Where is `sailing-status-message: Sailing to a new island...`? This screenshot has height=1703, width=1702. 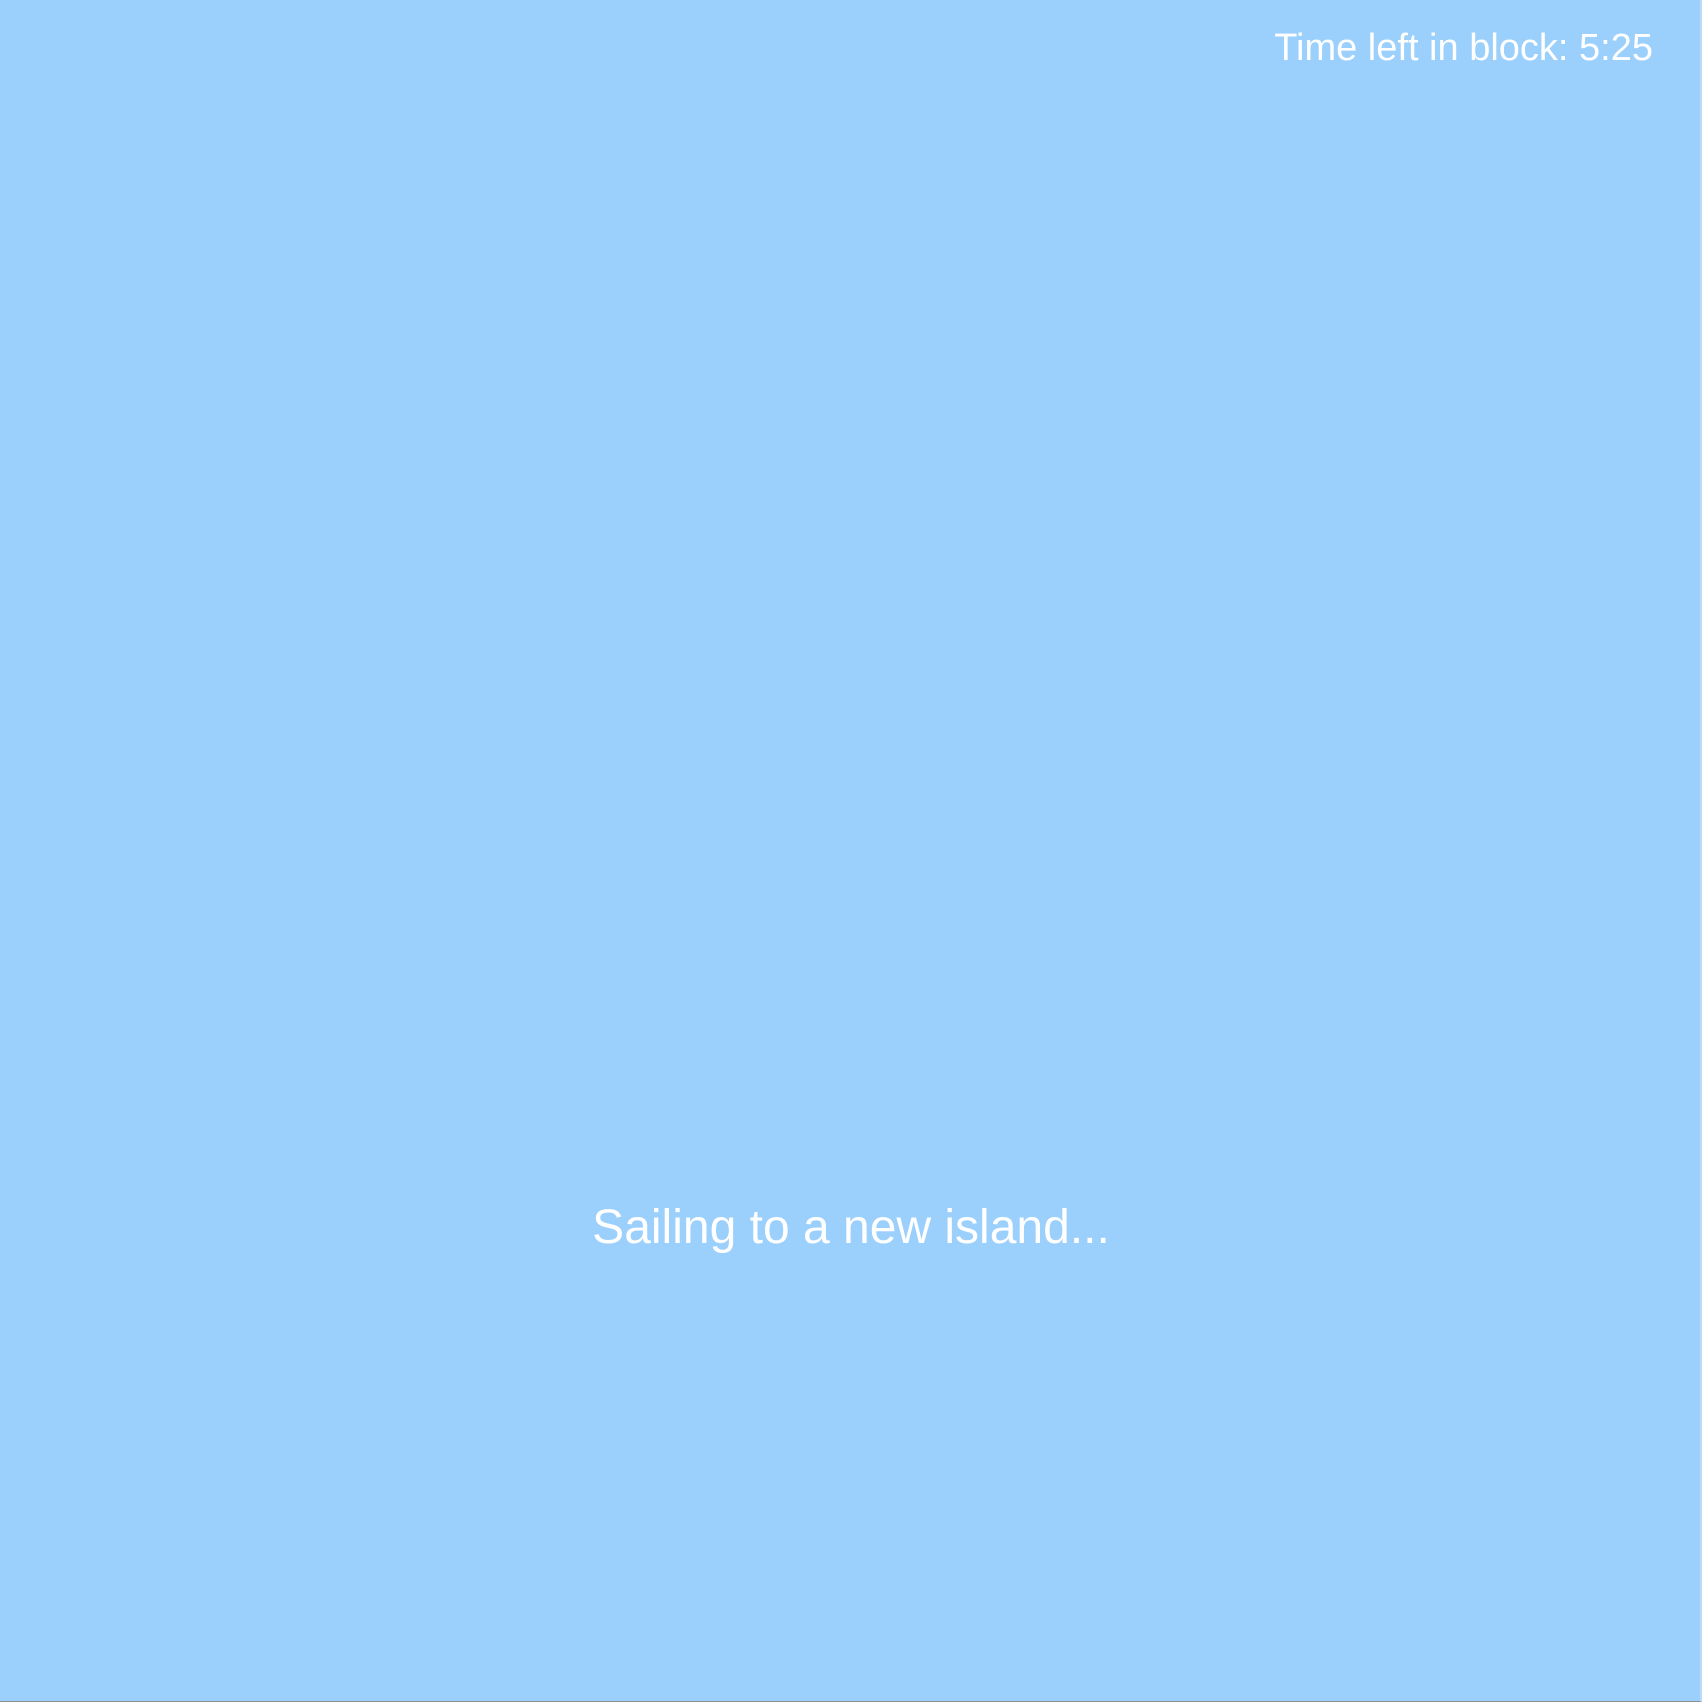 sailing-status-message: Sailing to a new island... is located at coordinates (851, 1227).